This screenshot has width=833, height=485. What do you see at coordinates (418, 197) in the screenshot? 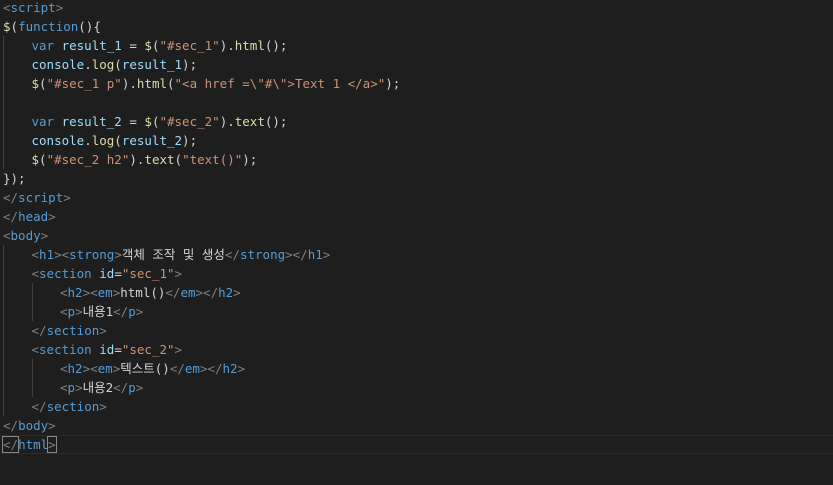
I see `code-line: </script>` at bounding box center [418, 197].